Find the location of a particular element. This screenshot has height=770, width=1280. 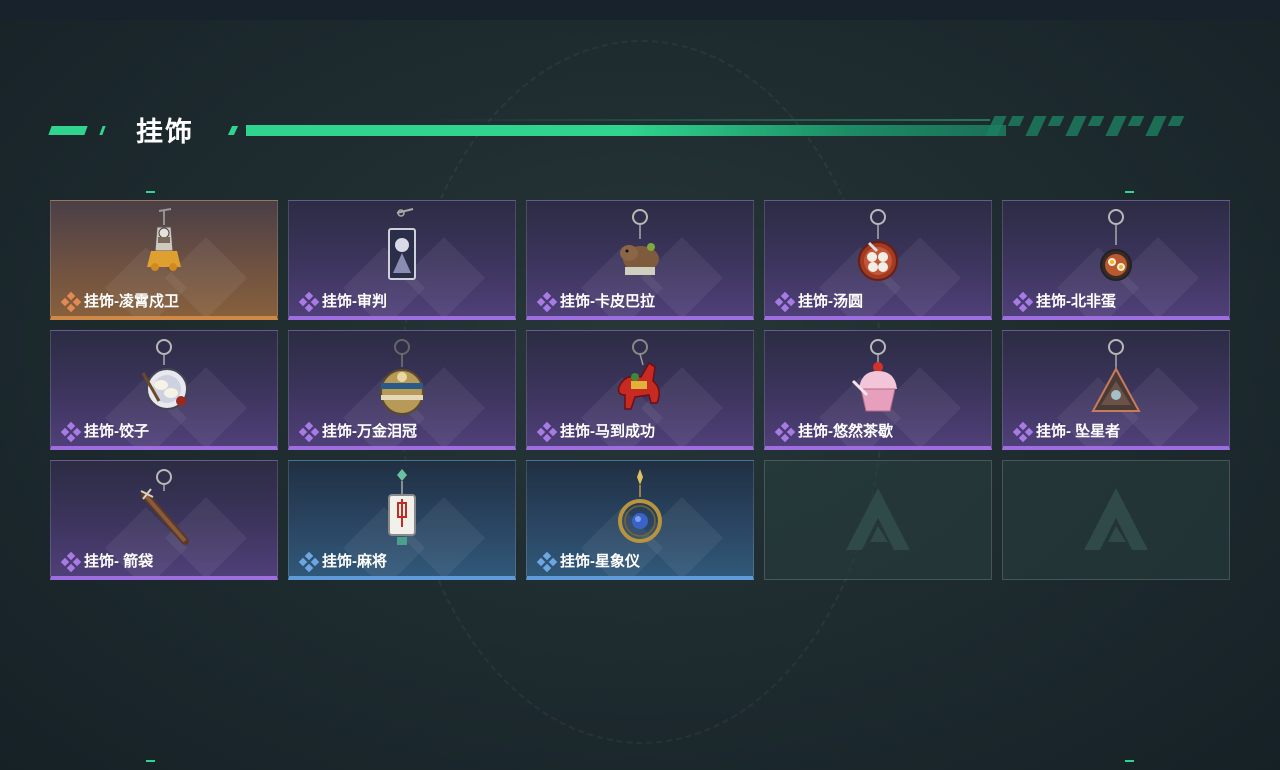

charm-name: 挂饰-马到成功 is located at coordinates (607, 431).